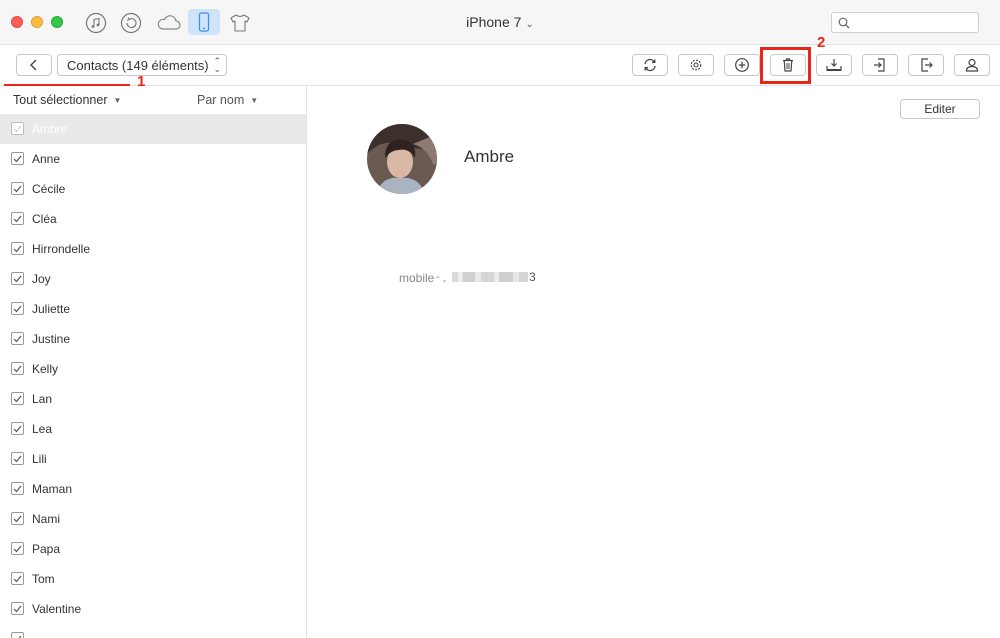 The width and height of the screenshot is (1000, 638). I want to click on contact-name-label: Cécile, so click(49, 189).